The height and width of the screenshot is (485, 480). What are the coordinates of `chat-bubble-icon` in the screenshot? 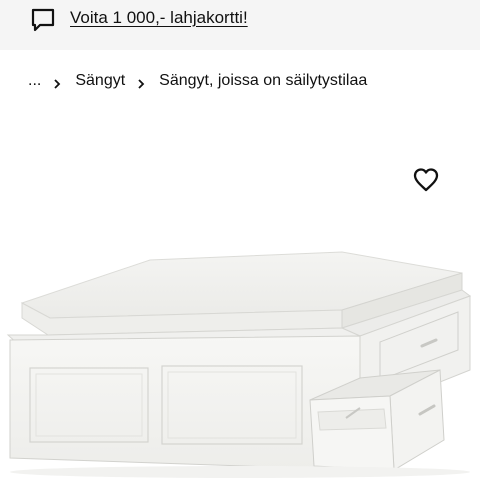 It's located at (43, 20).